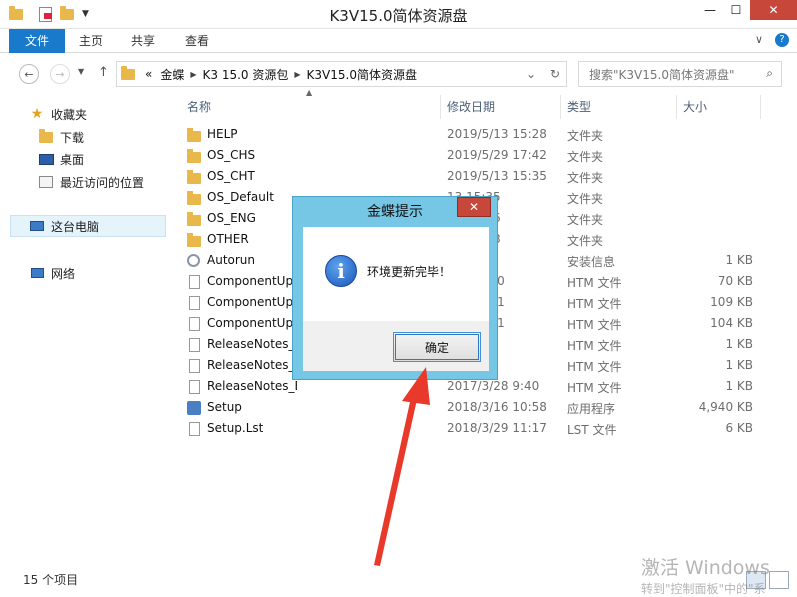 This screenshot has width=797, height=597. I want to click on search-placeholder: 搜索"K3V15.0简体资源盘", so click(662, 74).